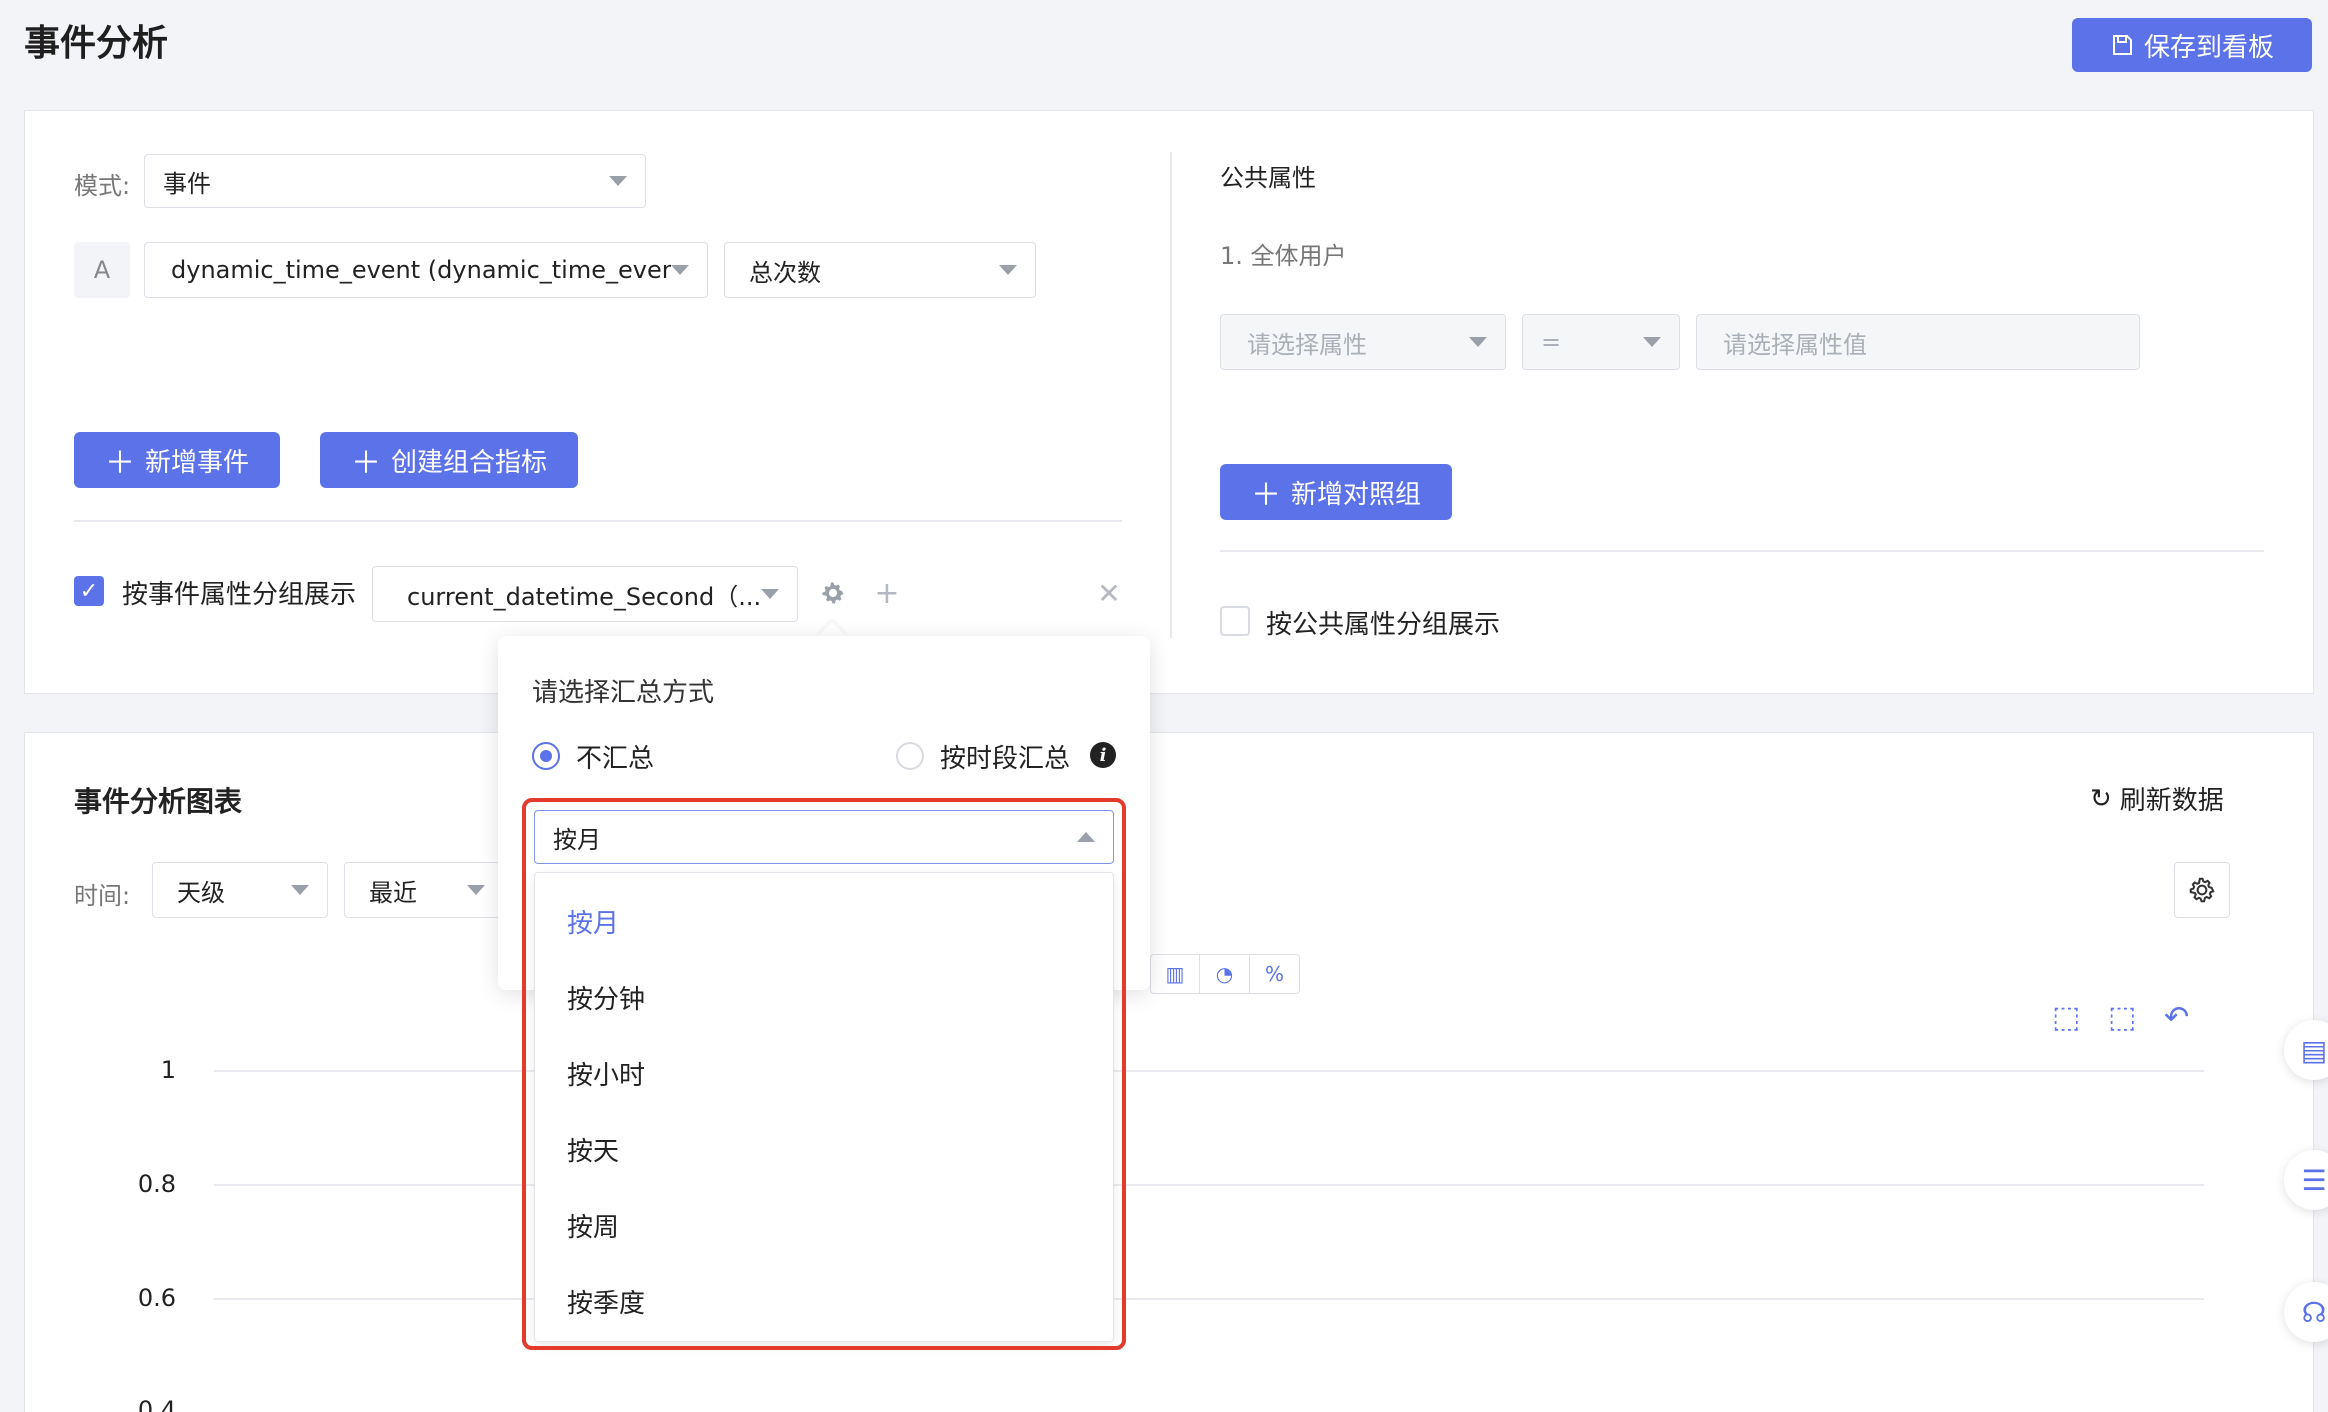 The image size is (2328, 1412). I want to click on mode-select-value: 事件, so click(187, 183).